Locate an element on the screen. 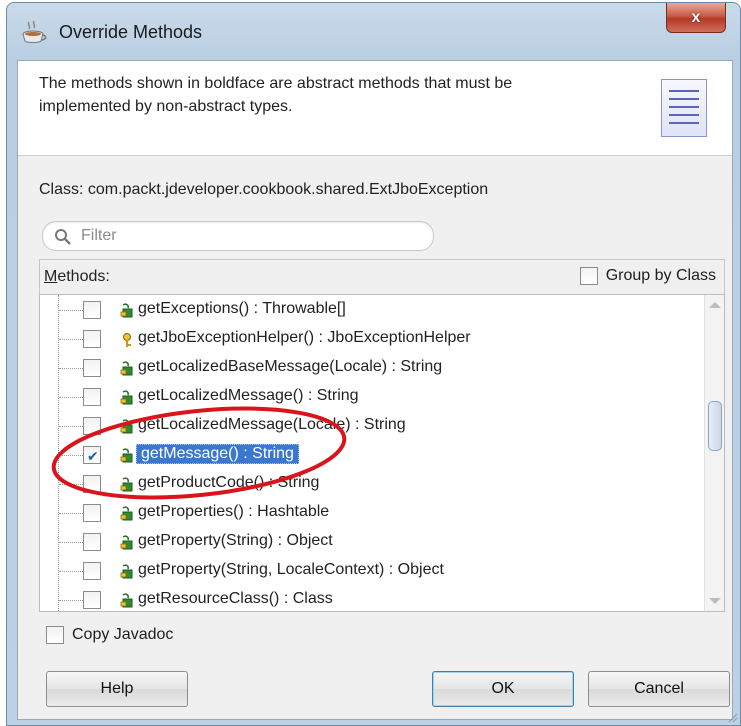 This screenshot has height=726, width=741. methods-label: Methods: is located at coordinates (77, 276).